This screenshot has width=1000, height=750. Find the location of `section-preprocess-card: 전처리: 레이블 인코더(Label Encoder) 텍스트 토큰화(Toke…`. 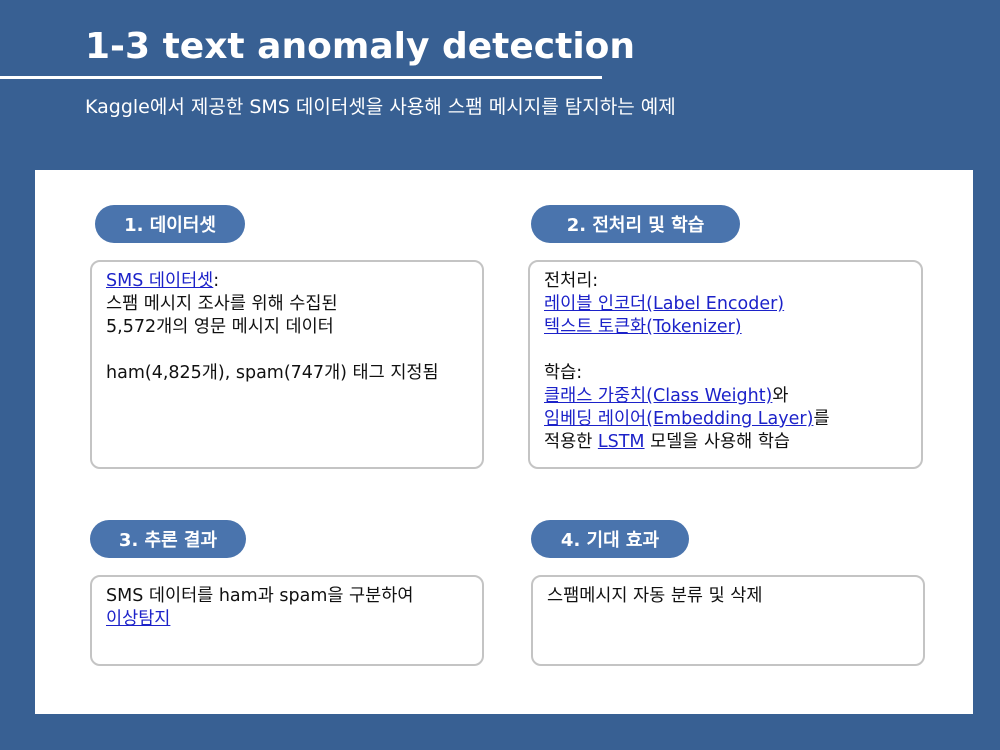

section-preprocess-card: 전처리: 레이블 인코더(Label Encoder) 텍스트 토큰화(Toke… is located at coordinates (725, 364).